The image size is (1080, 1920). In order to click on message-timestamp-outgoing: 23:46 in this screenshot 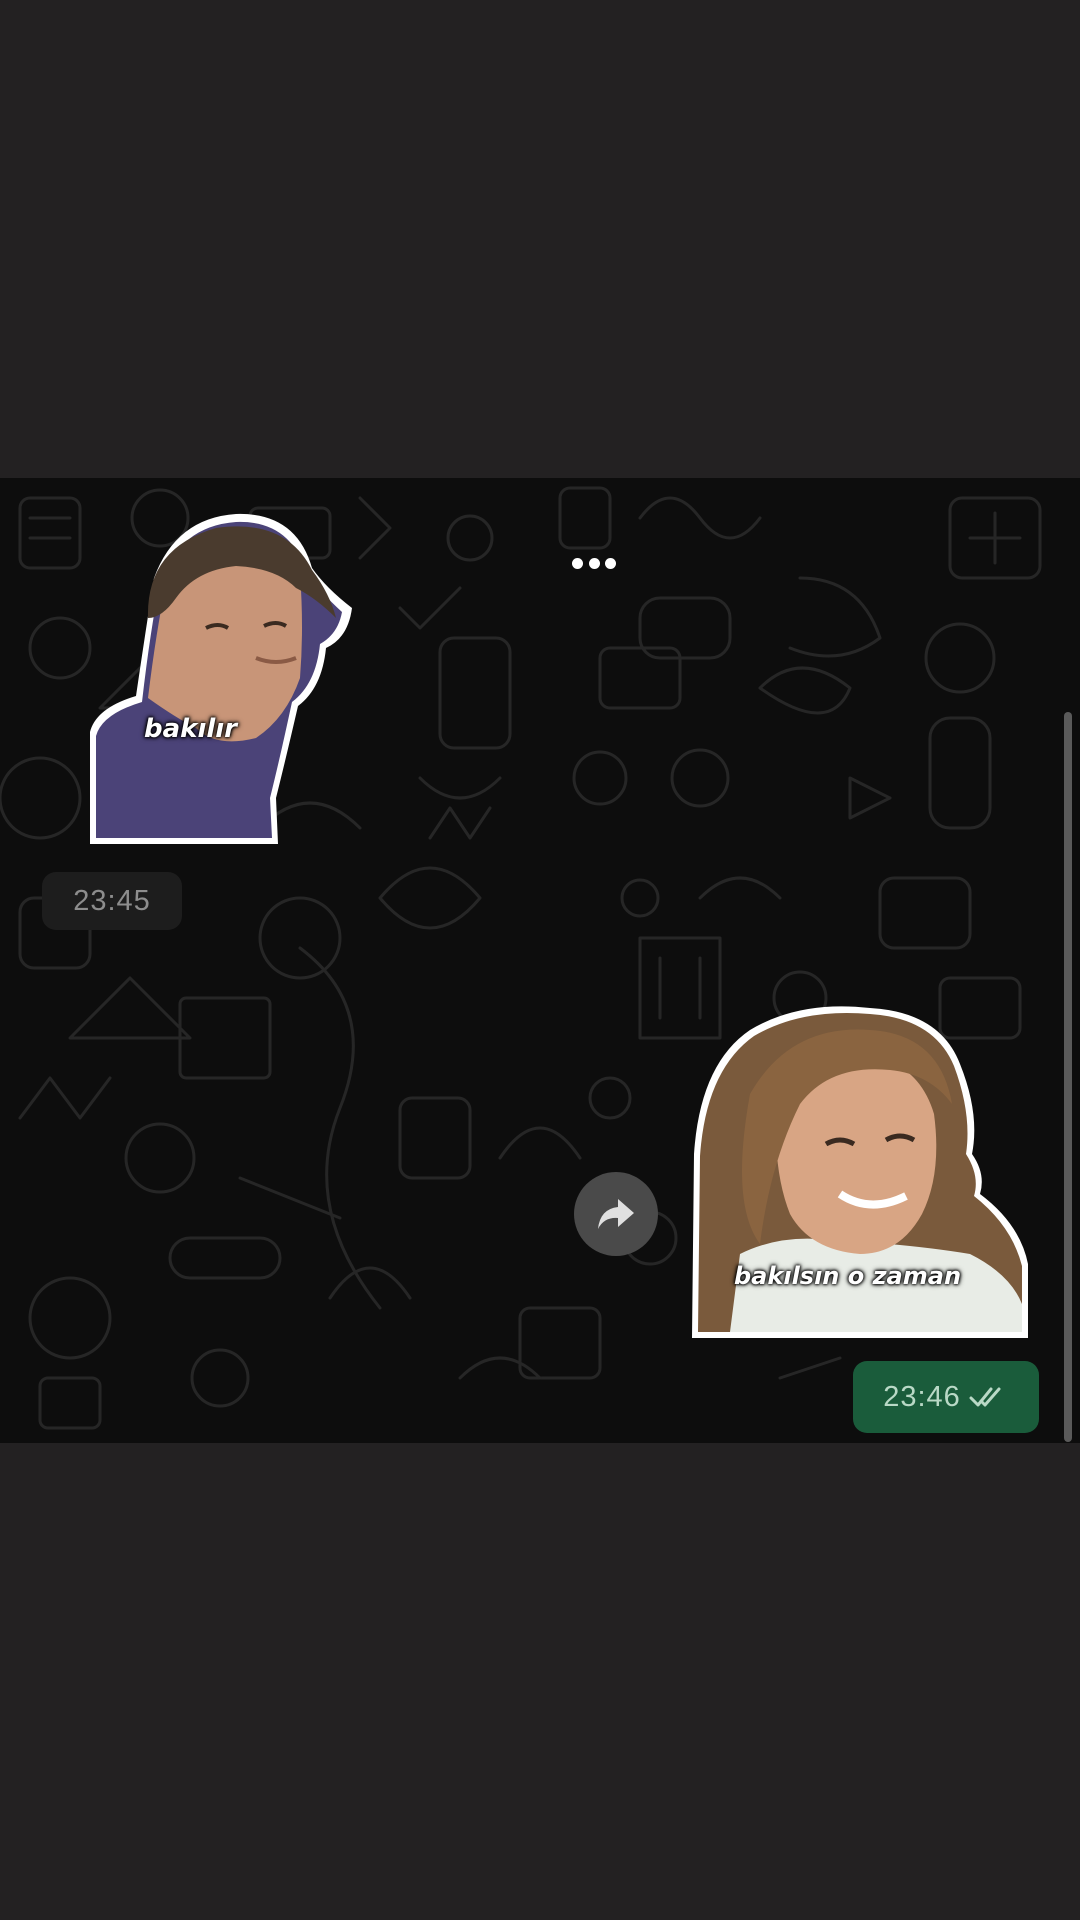, I will do `click(946, 1397)`.